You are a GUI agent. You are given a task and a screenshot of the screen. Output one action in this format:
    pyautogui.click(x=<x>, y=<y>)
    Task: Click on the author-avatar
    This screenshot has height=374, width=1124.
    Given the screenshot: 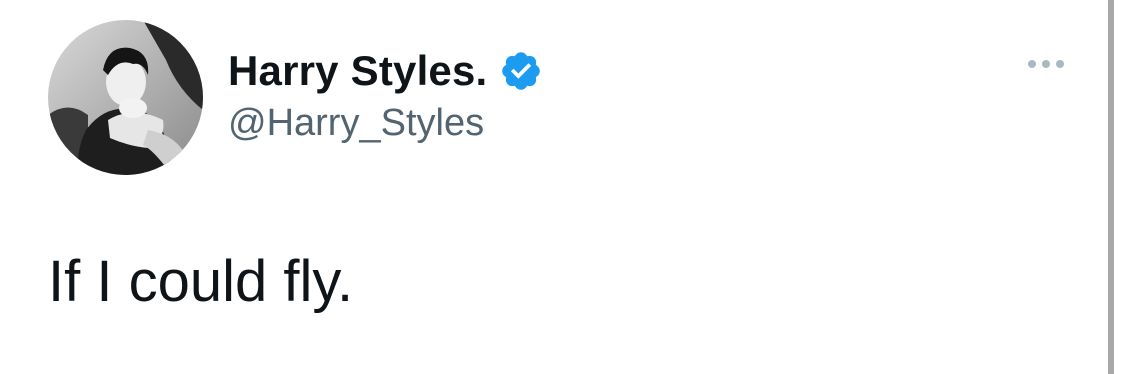 What is the action you would take?
    pyautogui.click(x=125, y=97)
    